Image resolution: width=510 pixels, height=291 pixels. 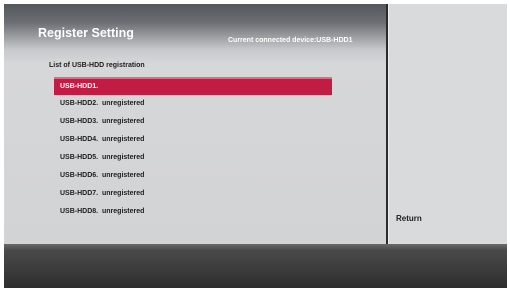 What do you see at coordinates (97, 65) in the screenshot?
I see `list-heading: List of USB-HDD registration` at bounding box center [97, 65].